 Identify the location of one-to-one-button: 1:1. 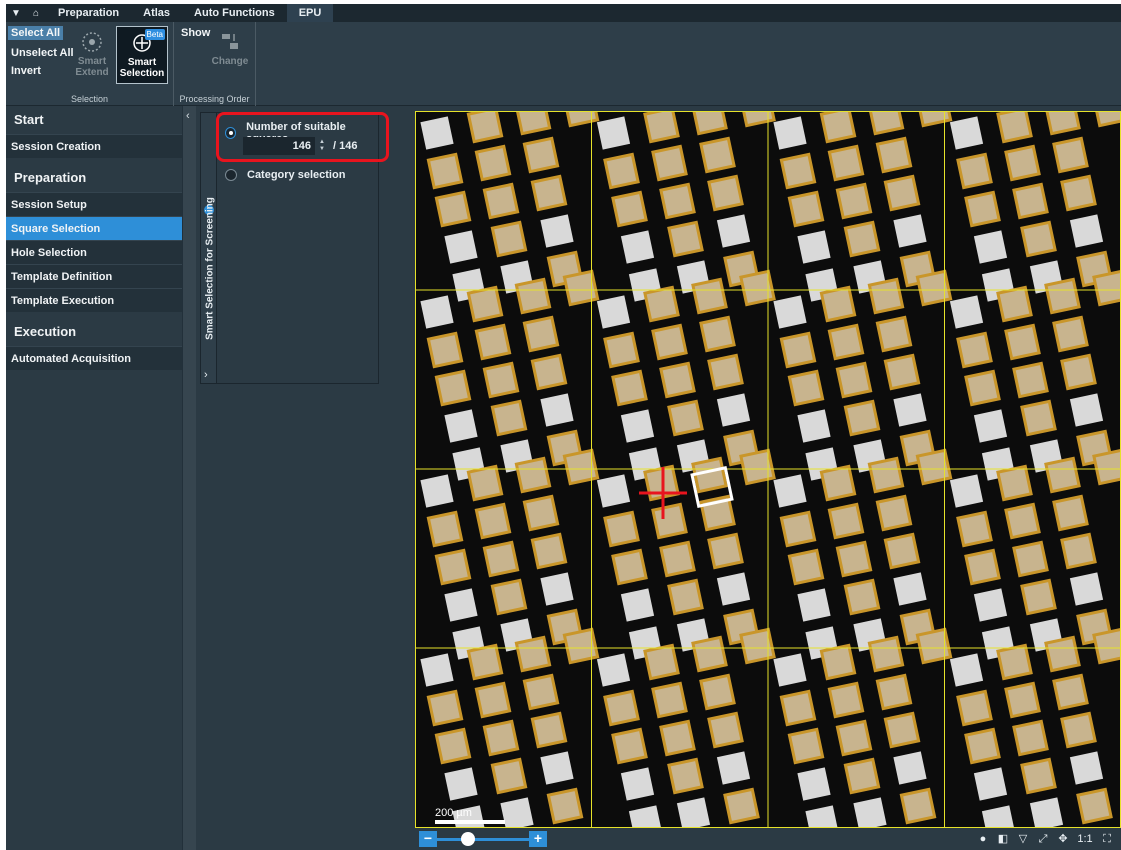
(1085, 839).